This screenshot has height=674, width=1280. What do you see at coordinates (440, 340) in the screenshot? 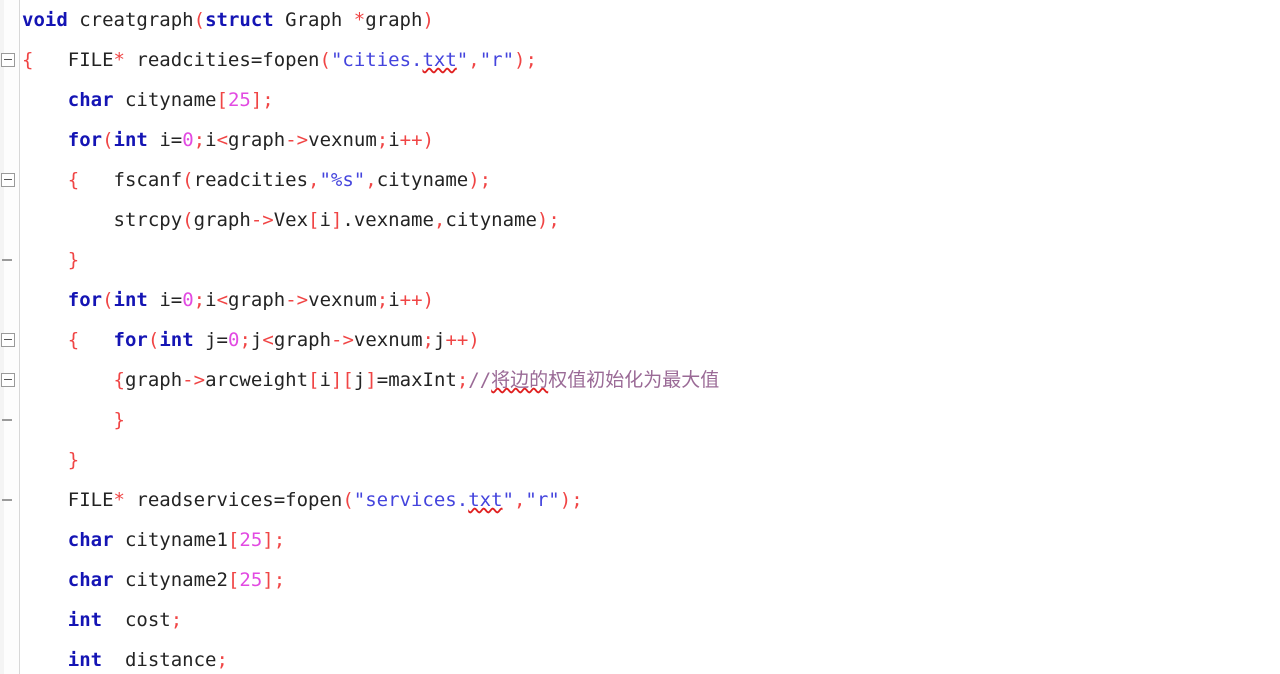
I see `token-id: j` at bounding box center [440, 340].